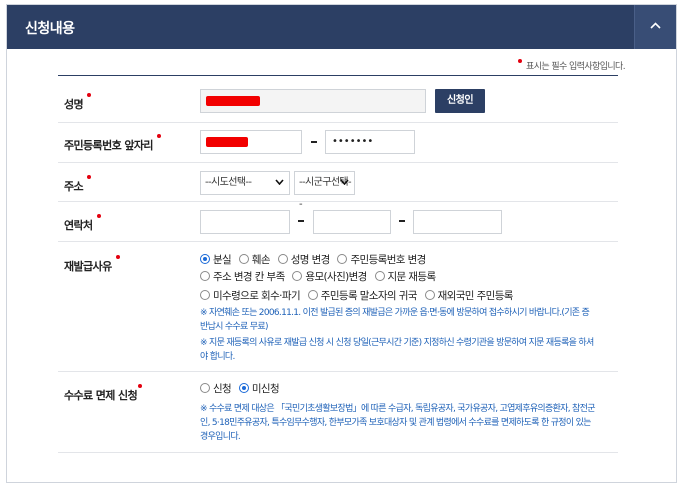 This screenshot has width=682, height=486. Describe the element at coordinates (77, 102) in the screenshot. I see `name-label: 성명` at that location.